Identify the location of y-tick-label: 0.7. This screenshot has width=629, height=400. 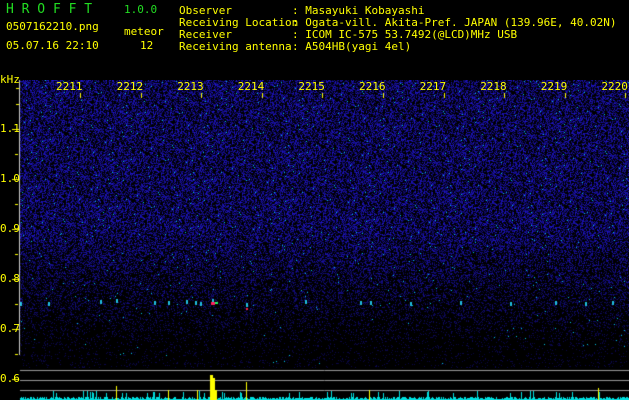
(10, 328).